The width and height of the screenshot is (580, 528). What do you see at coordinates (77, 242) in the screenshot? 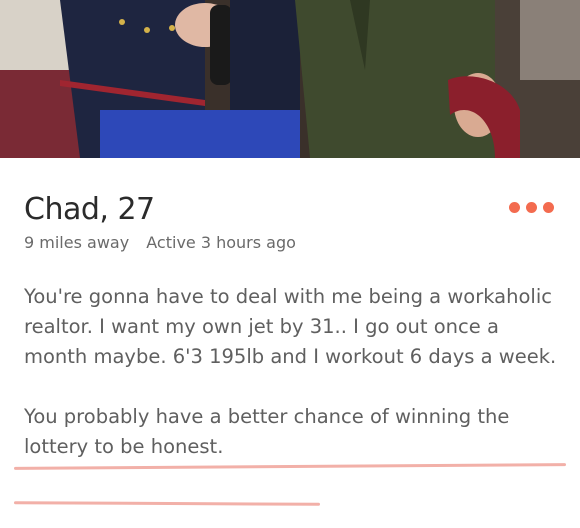
I see `distance-label: 9 miles away` at bounding box center [77, 242].